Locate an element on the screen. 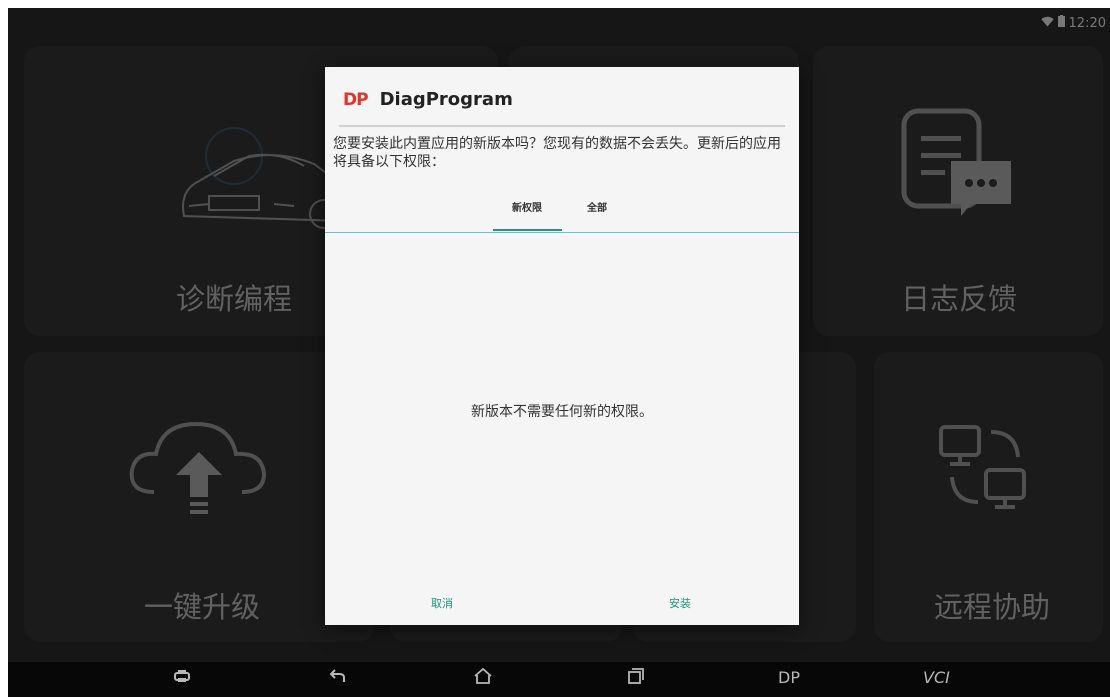  install-button: 安装 is located at coordinates (680, 603).